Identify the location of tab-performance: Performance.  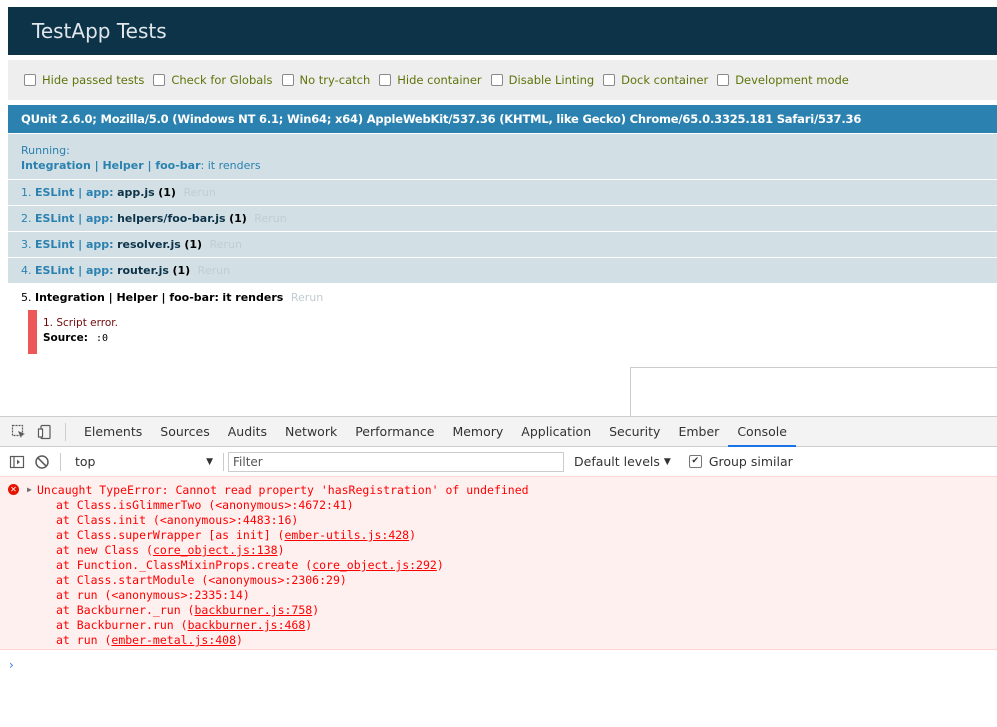
(394, 431).